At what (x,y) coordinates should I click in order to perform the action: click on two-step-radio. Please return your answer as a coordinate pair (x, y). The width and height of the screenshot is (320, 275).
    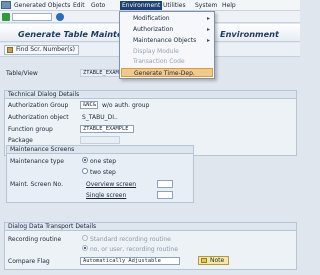
    Looking at the image, I should click on (85, 171).